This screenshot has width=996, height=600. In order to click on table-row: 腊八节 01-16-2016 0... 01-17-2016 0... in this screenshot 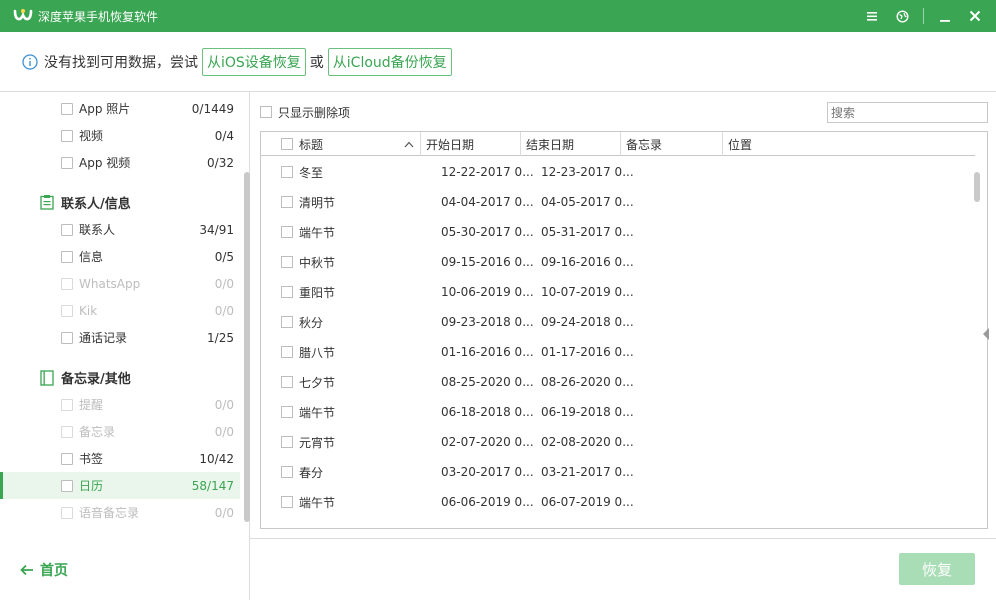, I will do `click(618, 352)`.